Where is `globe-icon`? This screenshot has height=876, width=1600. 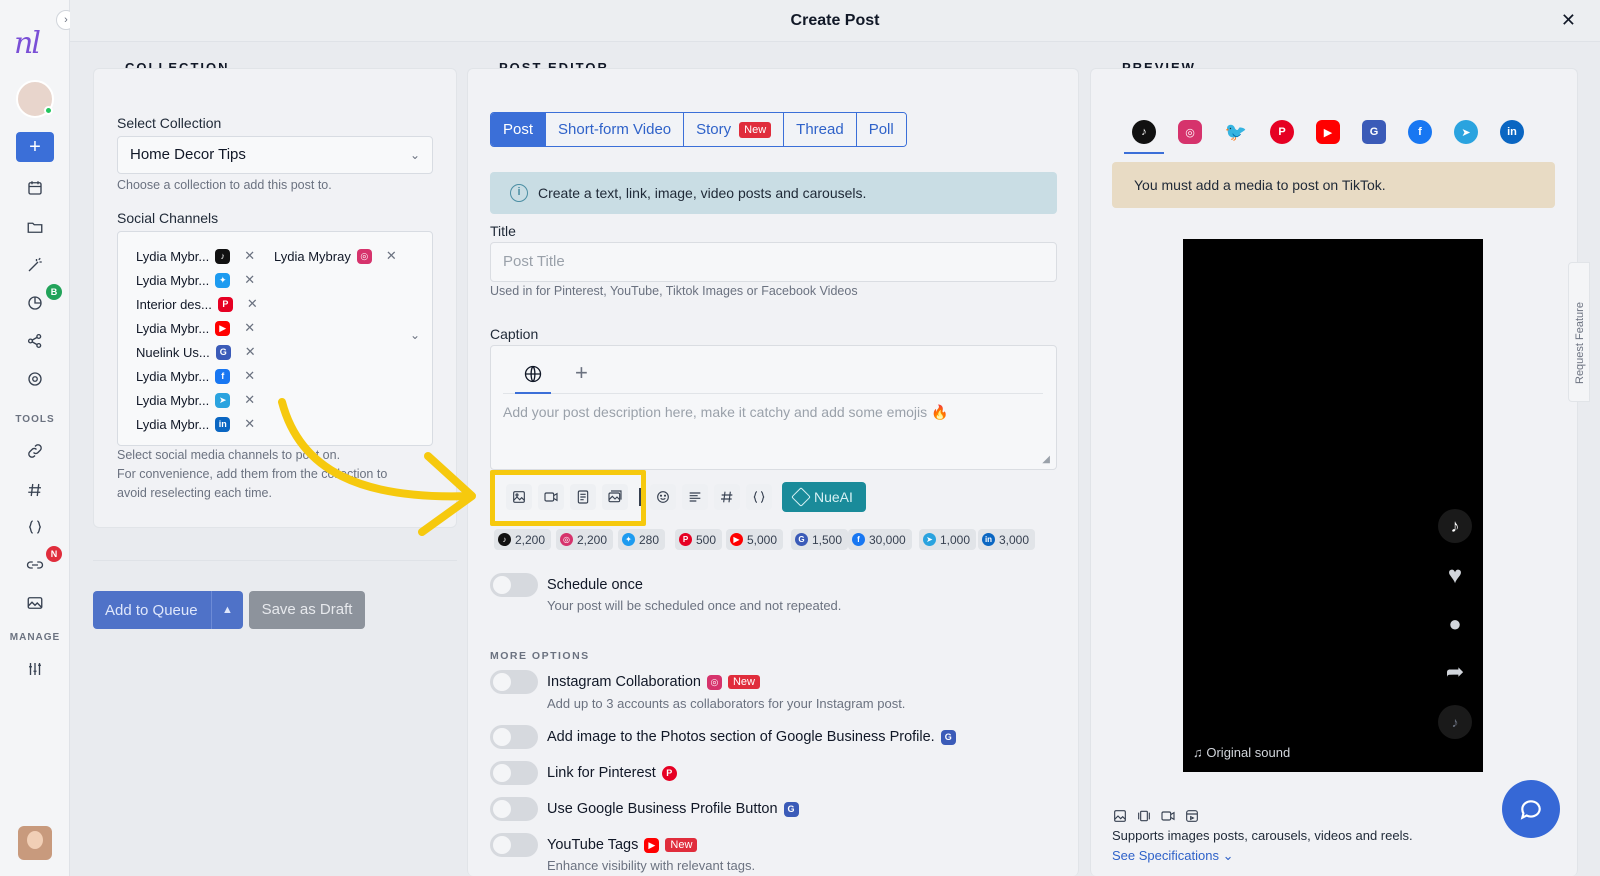 globe-icon is located at coordinates (533, 374).